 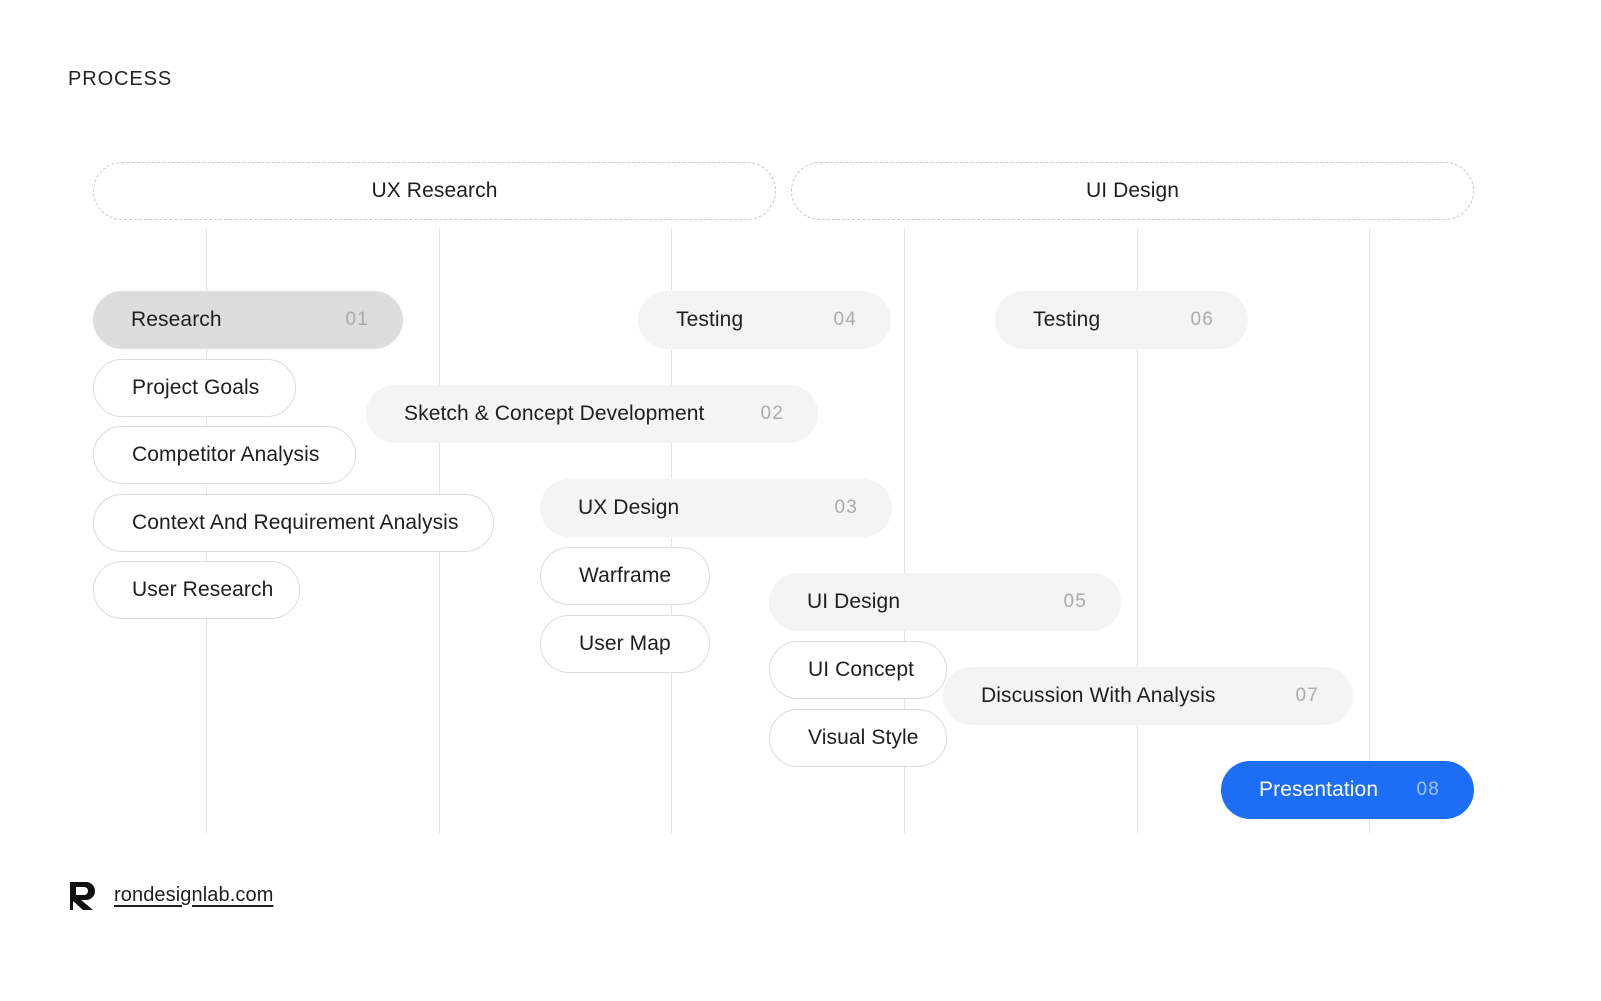 I want to click on step-pill: Discussion With Analysis 07, so click(x=1148, y=696).